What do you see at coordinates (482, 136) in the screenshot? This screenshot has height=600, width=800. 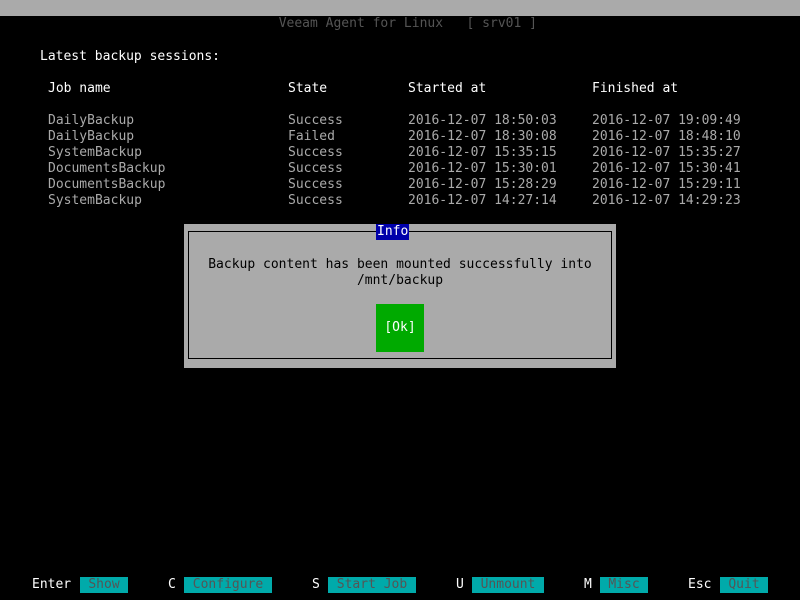 I see `cell-started-at: 2016-12-07 18:30:08` at bounding box center [482, 136].